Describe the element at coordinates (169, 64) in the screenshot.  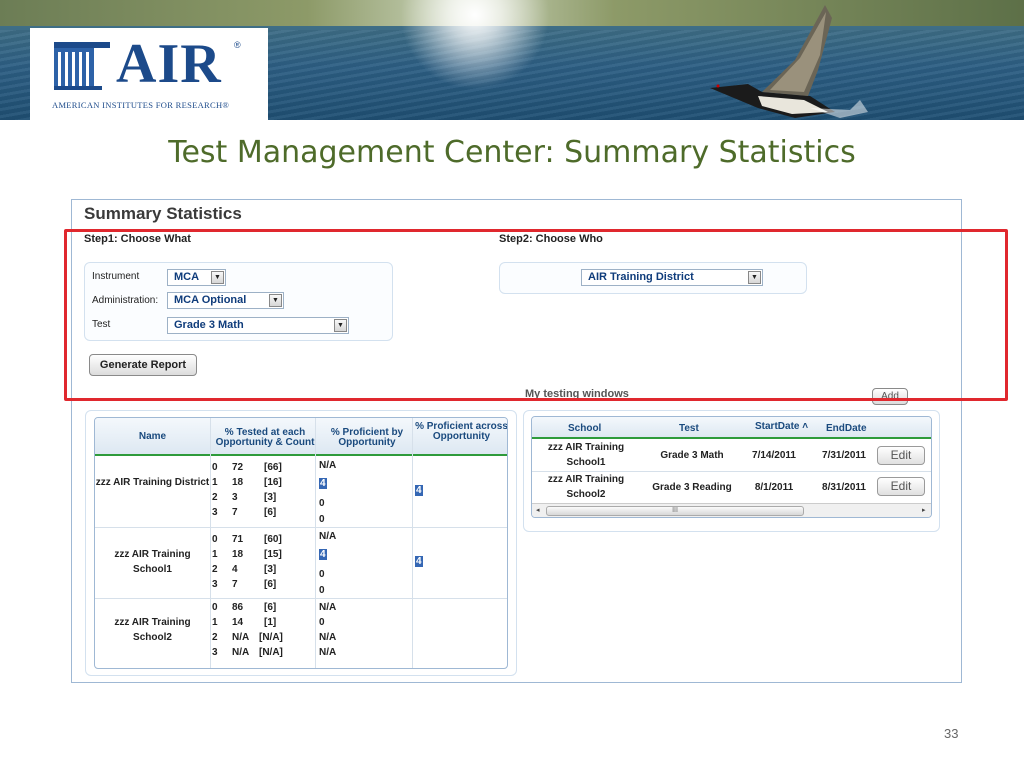
I see `logo-wordmark: AIR` at that location.